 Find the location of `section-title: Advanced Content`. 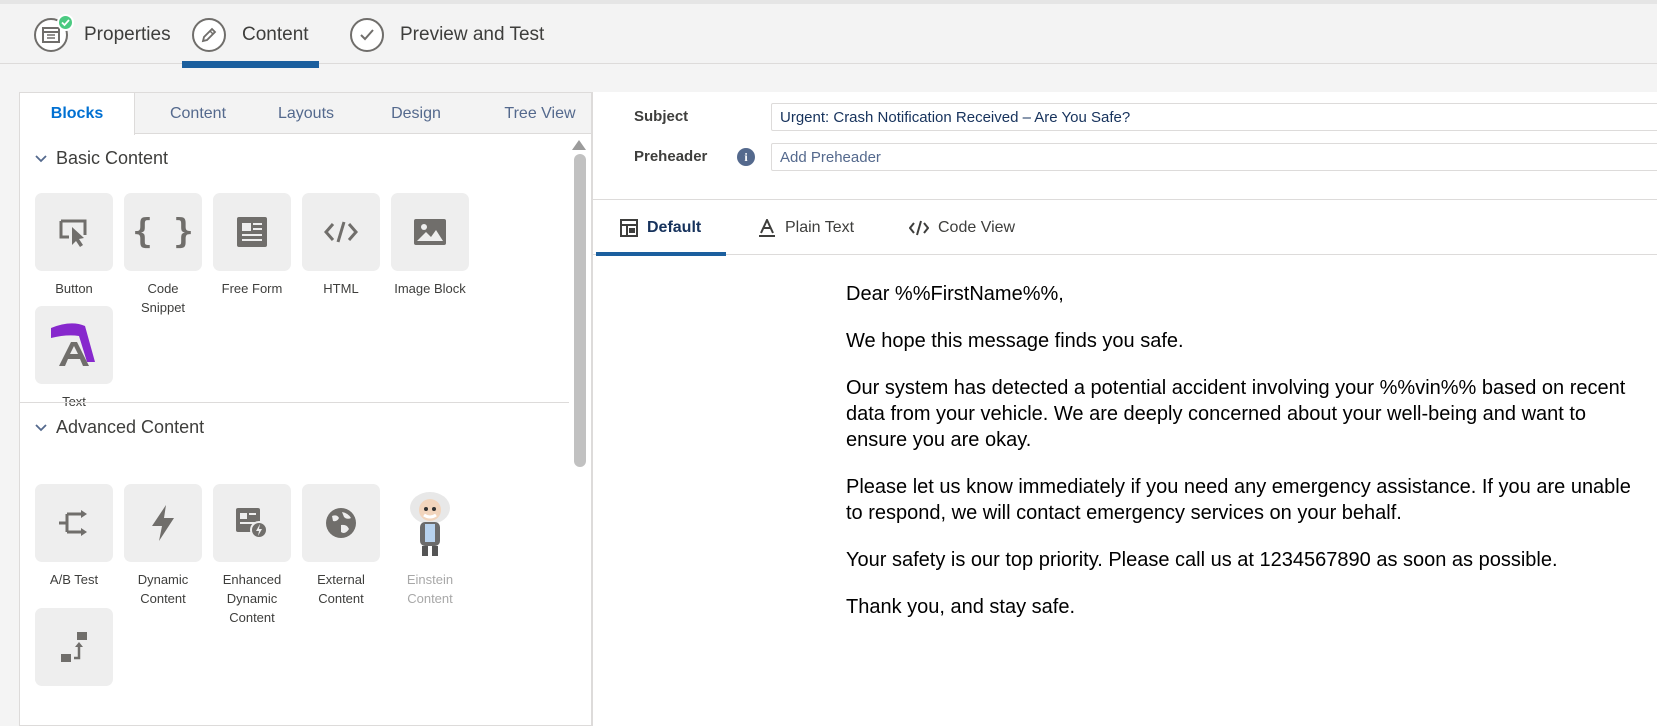

section-title: Advanced Content is located at coordinates (130, 427).